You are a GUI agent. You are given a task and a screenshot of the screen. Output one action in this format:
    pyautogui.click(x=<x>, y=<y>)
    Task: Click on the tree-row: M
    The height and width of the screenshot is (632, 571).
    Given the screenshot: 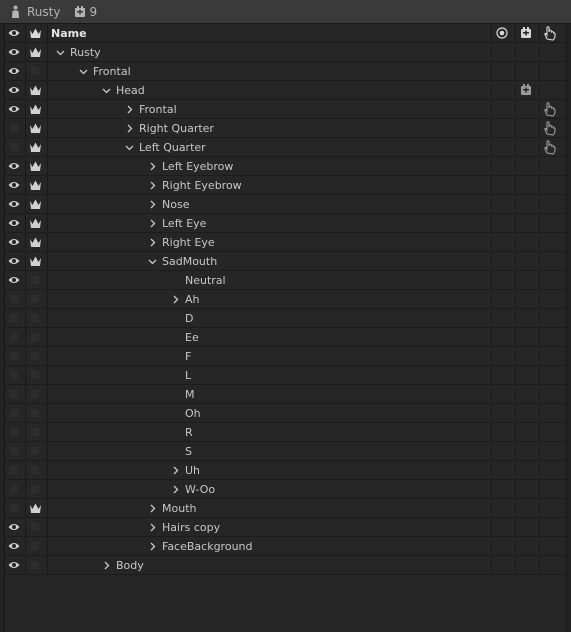 What is the action you would take?
    pyautogui.click(x=285, y=394)
    